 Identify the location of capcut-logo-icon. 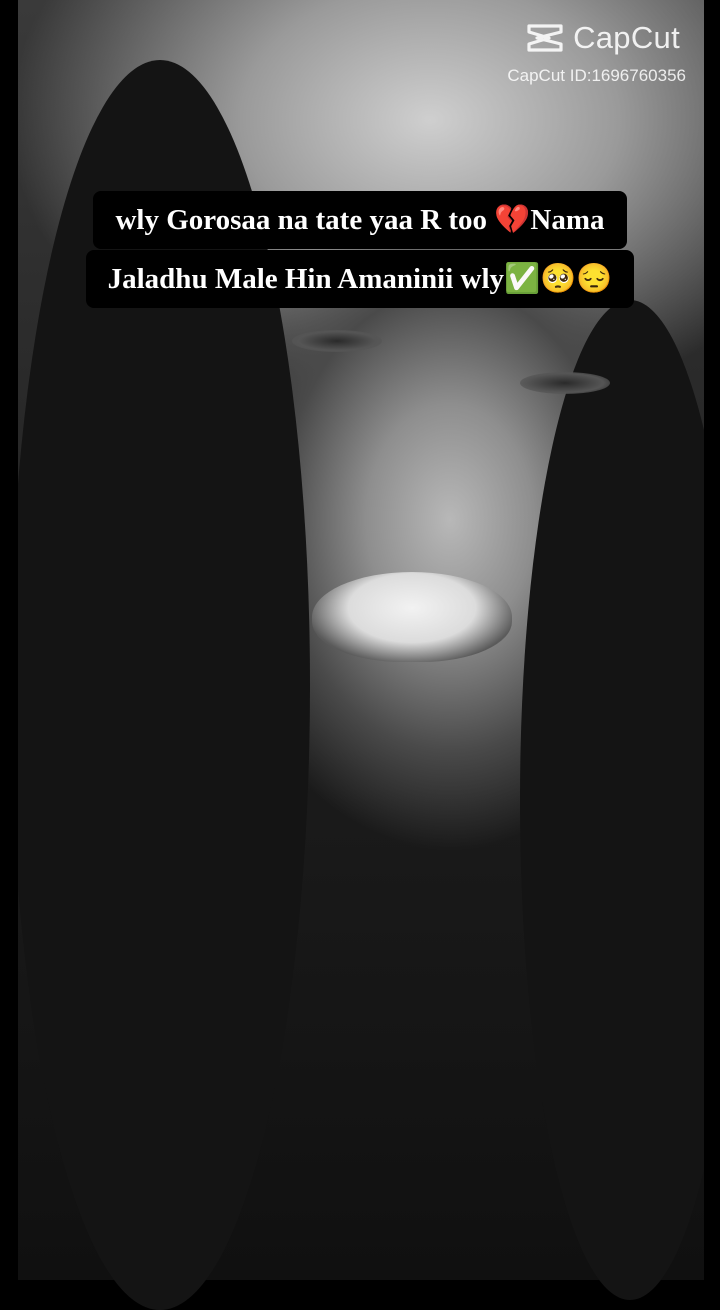
(545, 38).